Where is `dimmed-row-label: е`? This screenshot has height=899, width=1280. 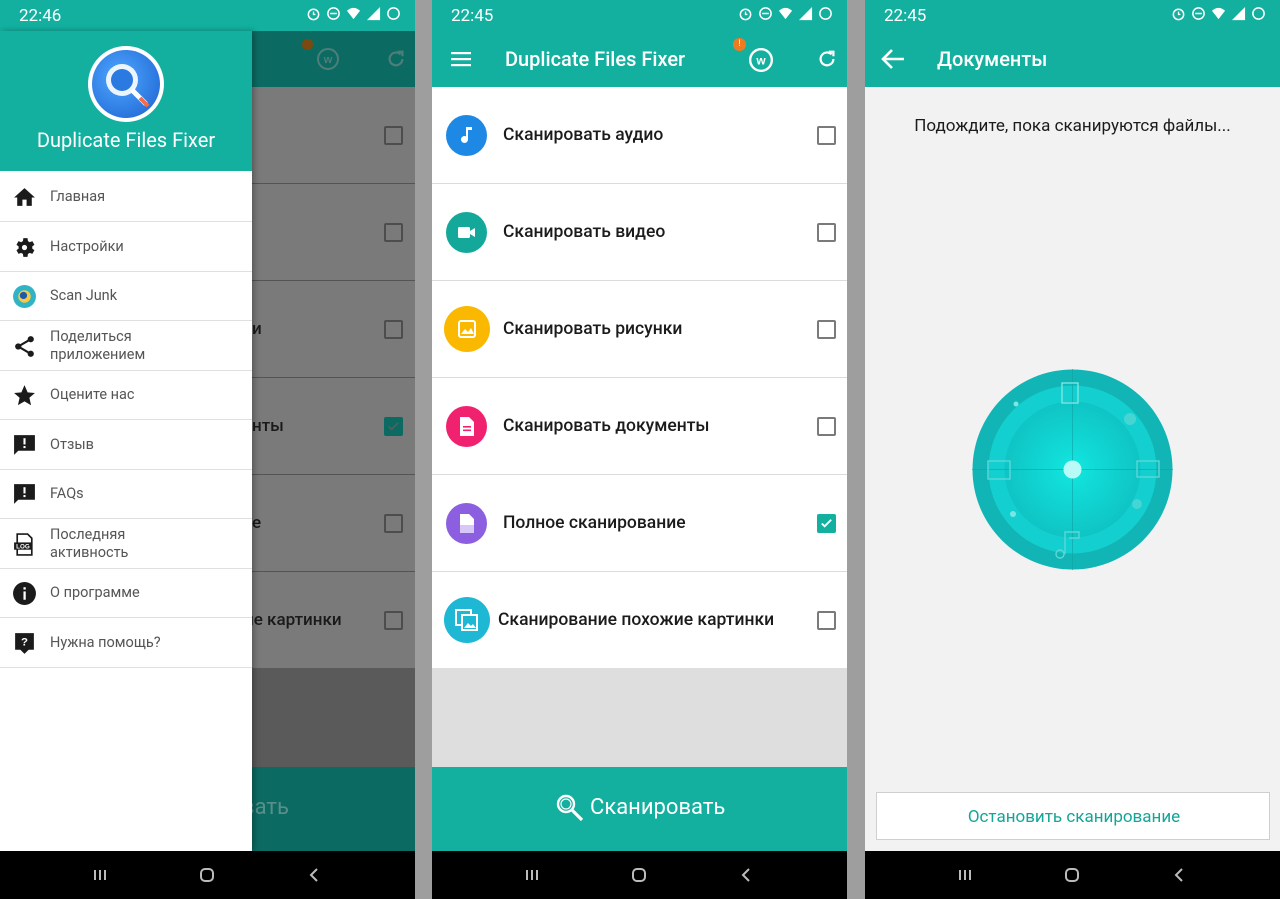 dimmed-row-label: е is located at coordinates (257, 523).